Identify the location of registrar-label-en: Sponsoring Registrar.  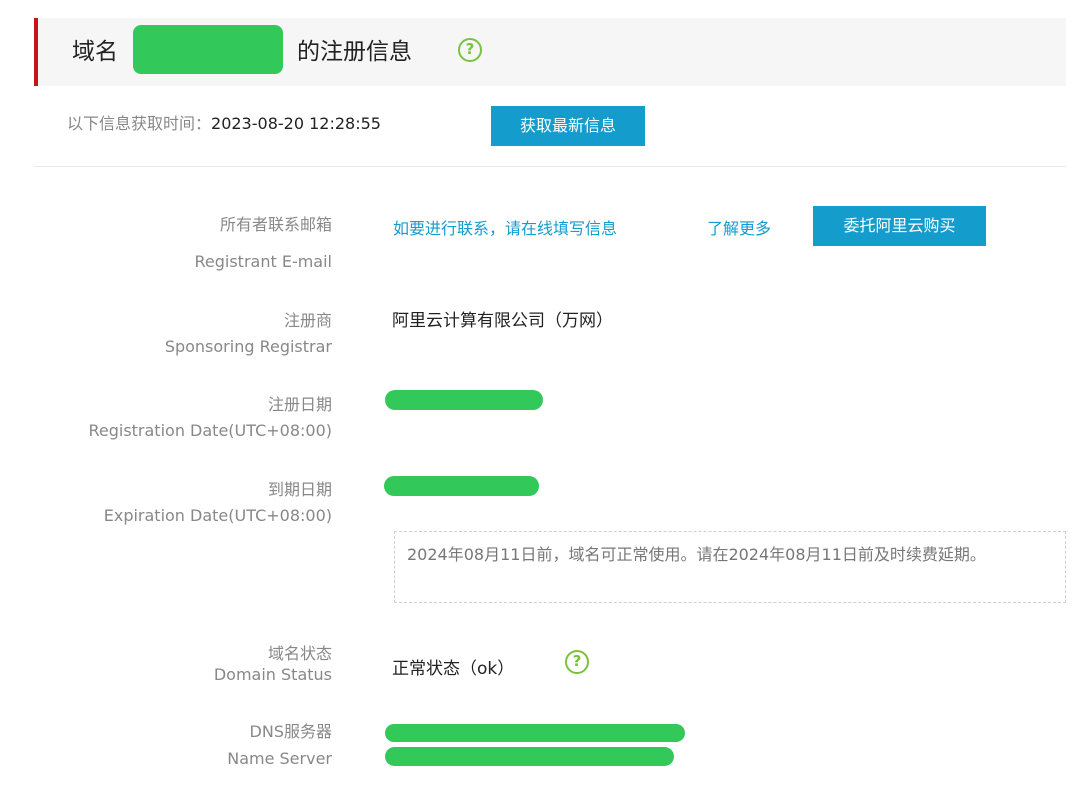
(248, 346).